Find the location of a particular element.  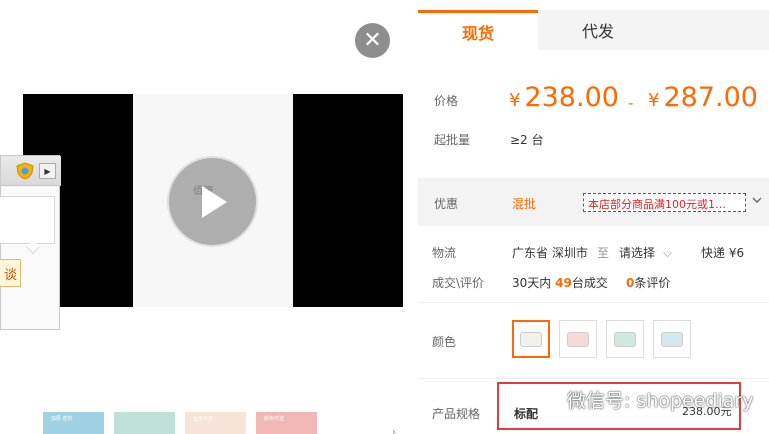

review-link: 0条评价 is located at coordinates (648, 282).